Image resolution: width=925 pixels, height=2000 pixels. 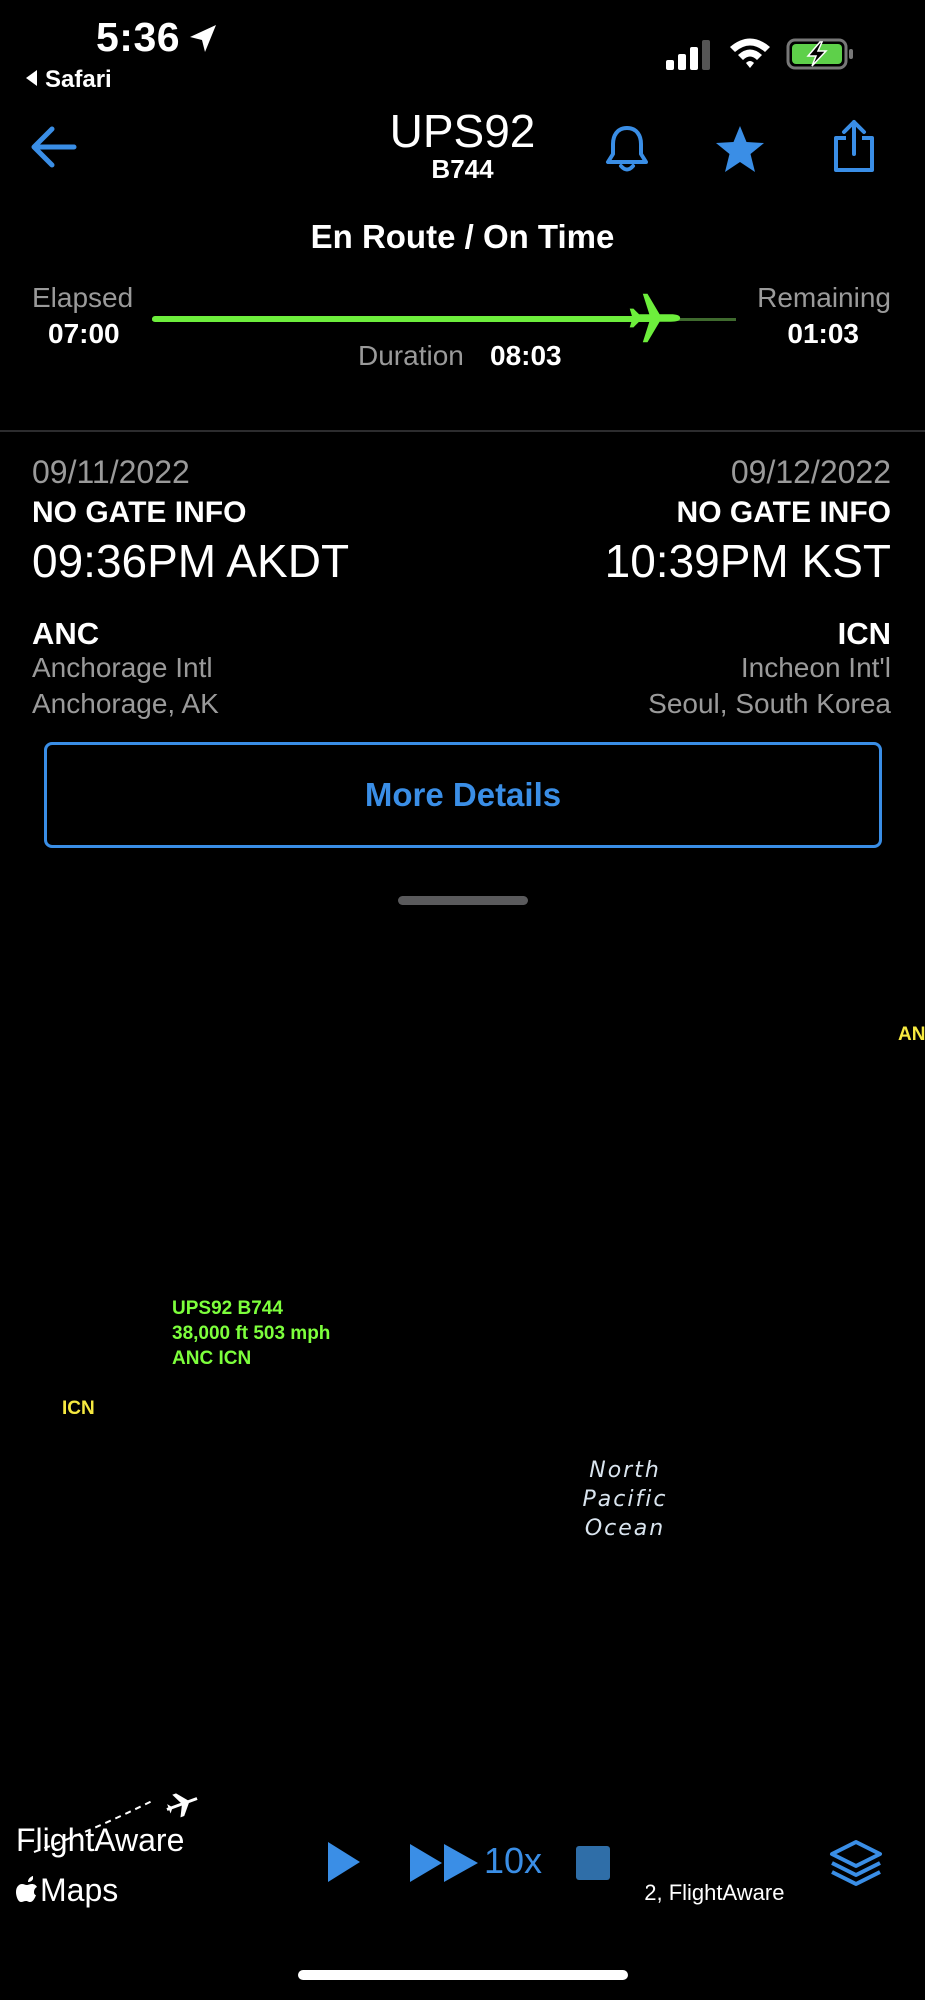 What do you see at coordinates (854, 146) in the screenshot?
I see `share-icon` at bounding box center [854, 146].